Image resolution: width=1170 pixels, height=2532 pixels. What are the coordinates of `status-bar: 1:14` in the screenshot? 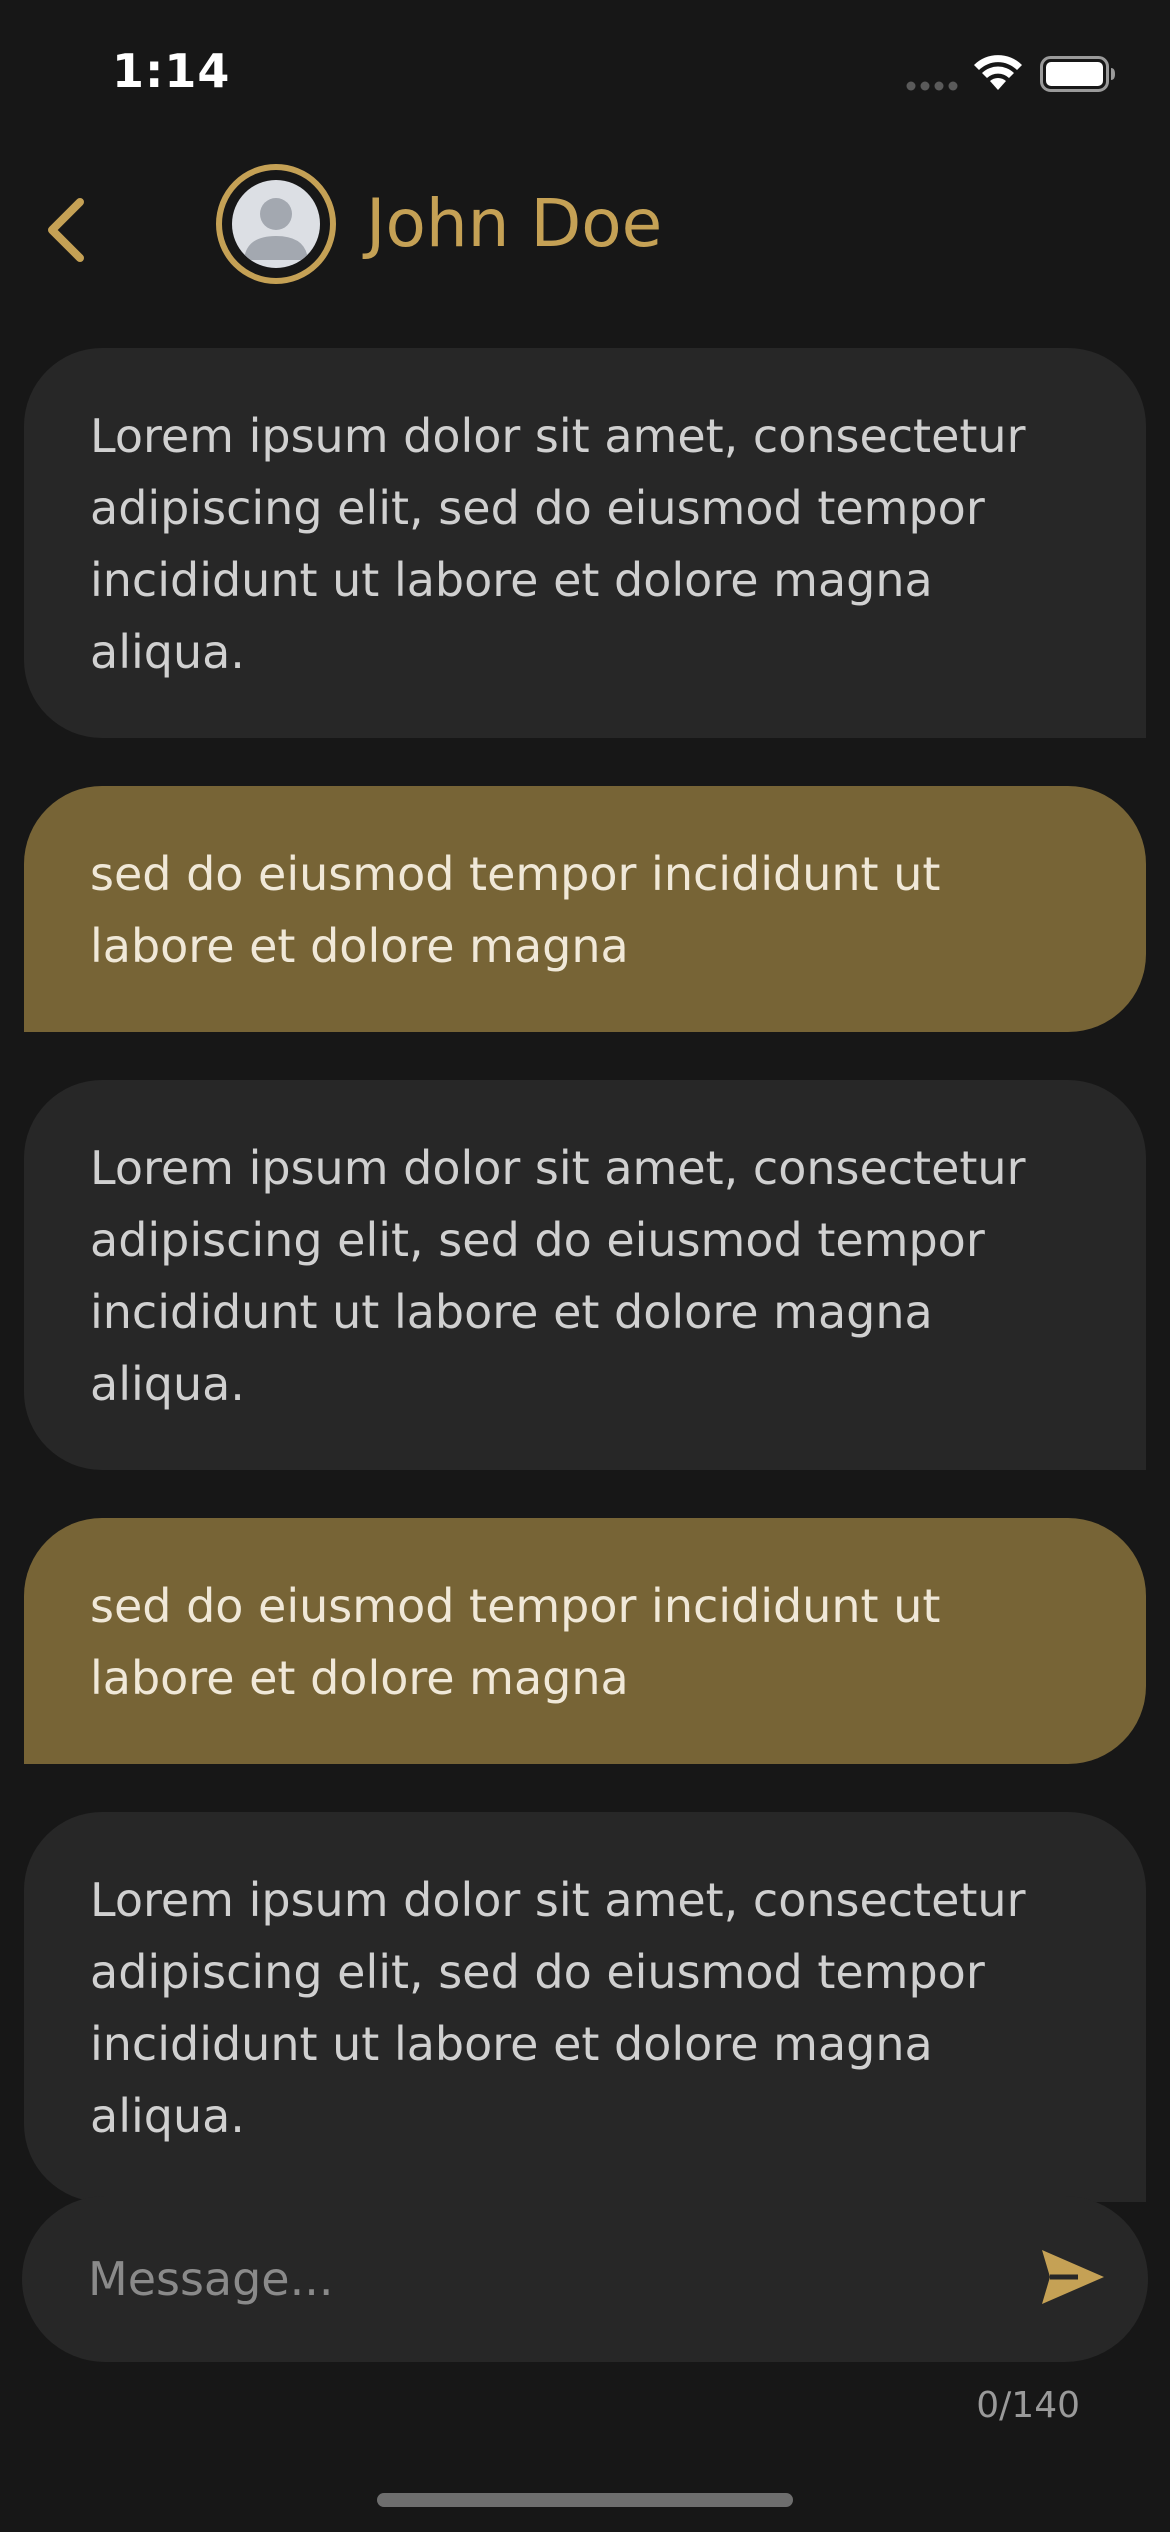 It's located at (585, 75).